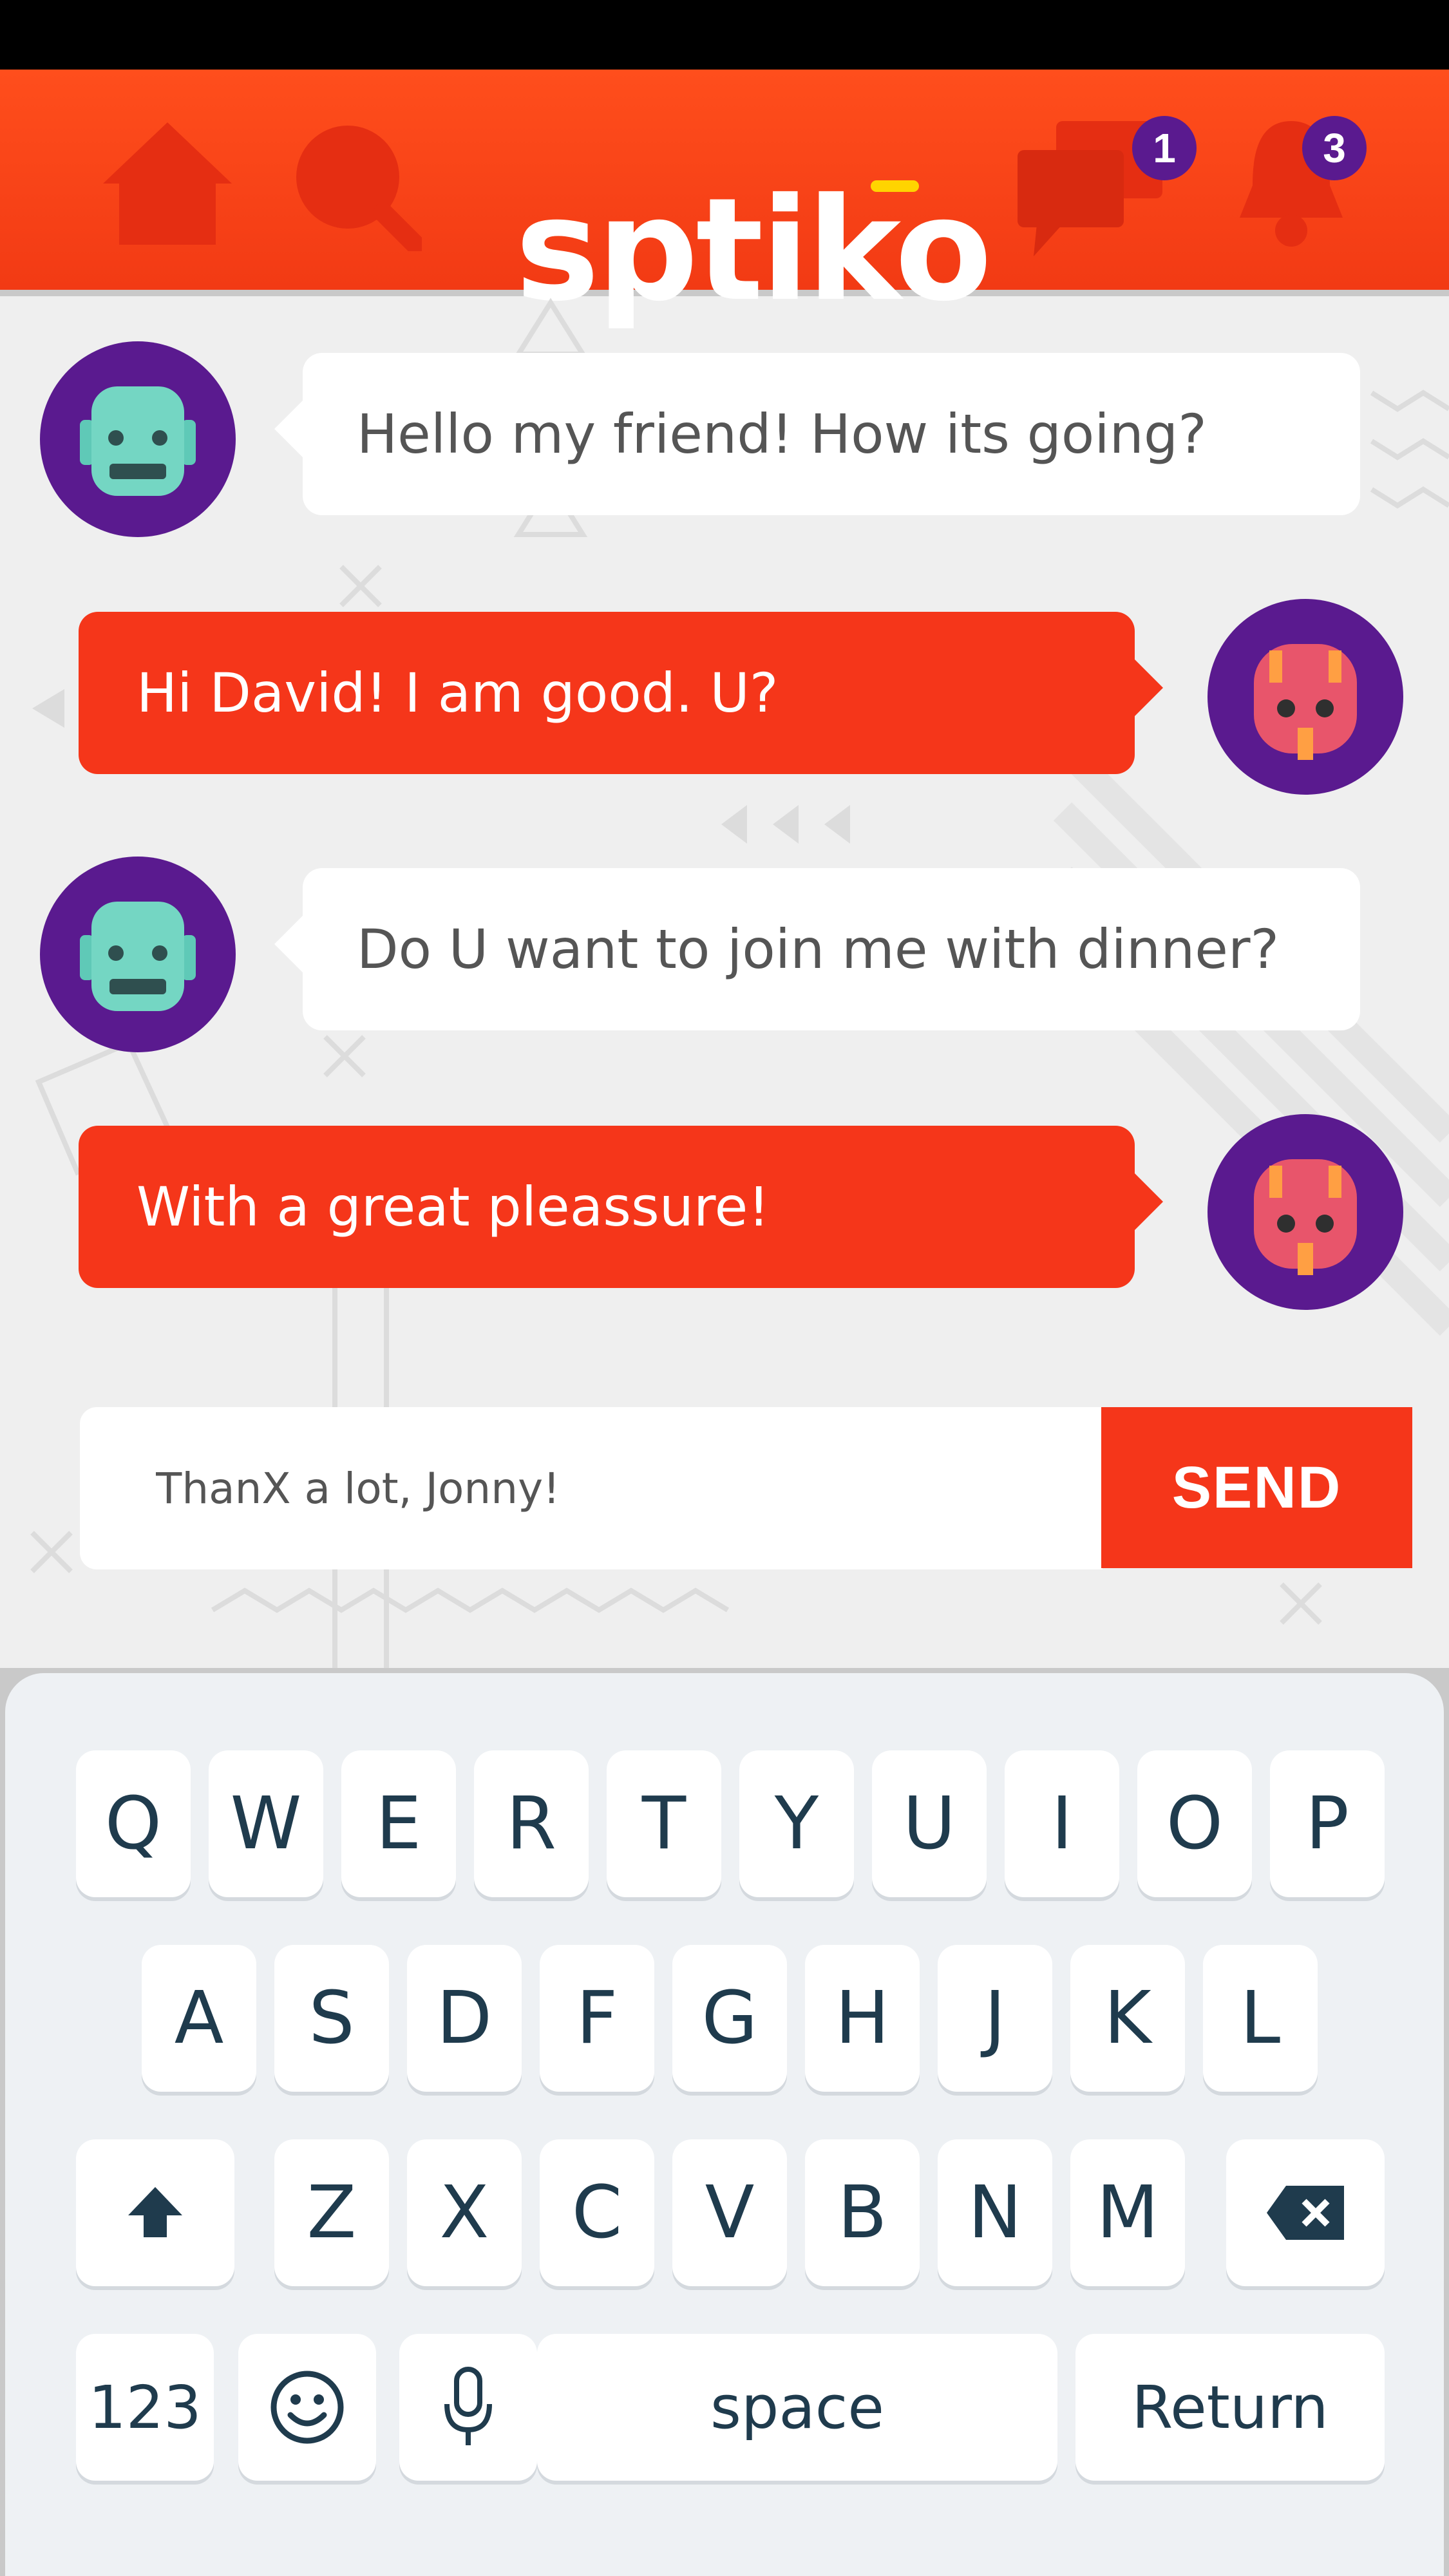 The width and height of the screenshot is (1449, 2576). Describe the element at coordinates (399, 1824) in the screenshot. I see `key-e: E` at that location.